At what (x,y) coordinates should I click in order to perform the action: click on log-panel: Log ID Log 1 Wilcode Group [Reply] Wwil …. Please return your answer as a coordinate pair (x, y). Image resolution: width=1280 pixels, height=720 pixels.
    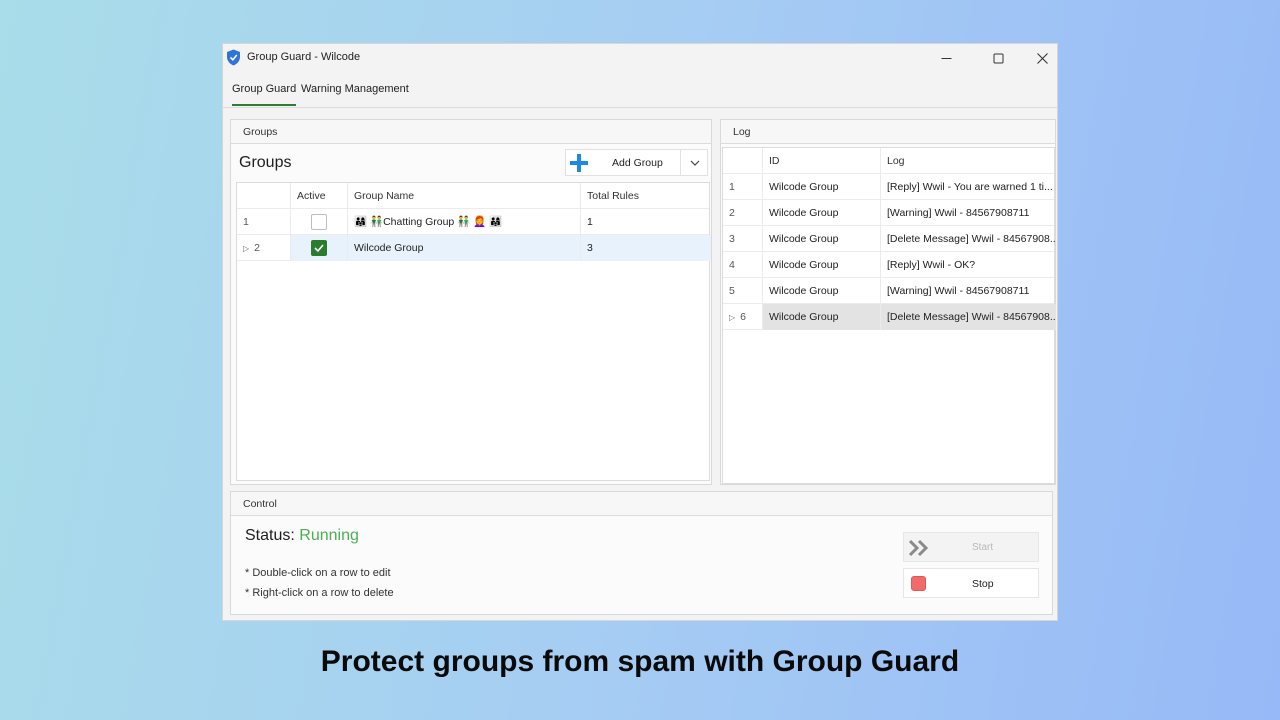
    Looking at the image, I should click on (888, 302).